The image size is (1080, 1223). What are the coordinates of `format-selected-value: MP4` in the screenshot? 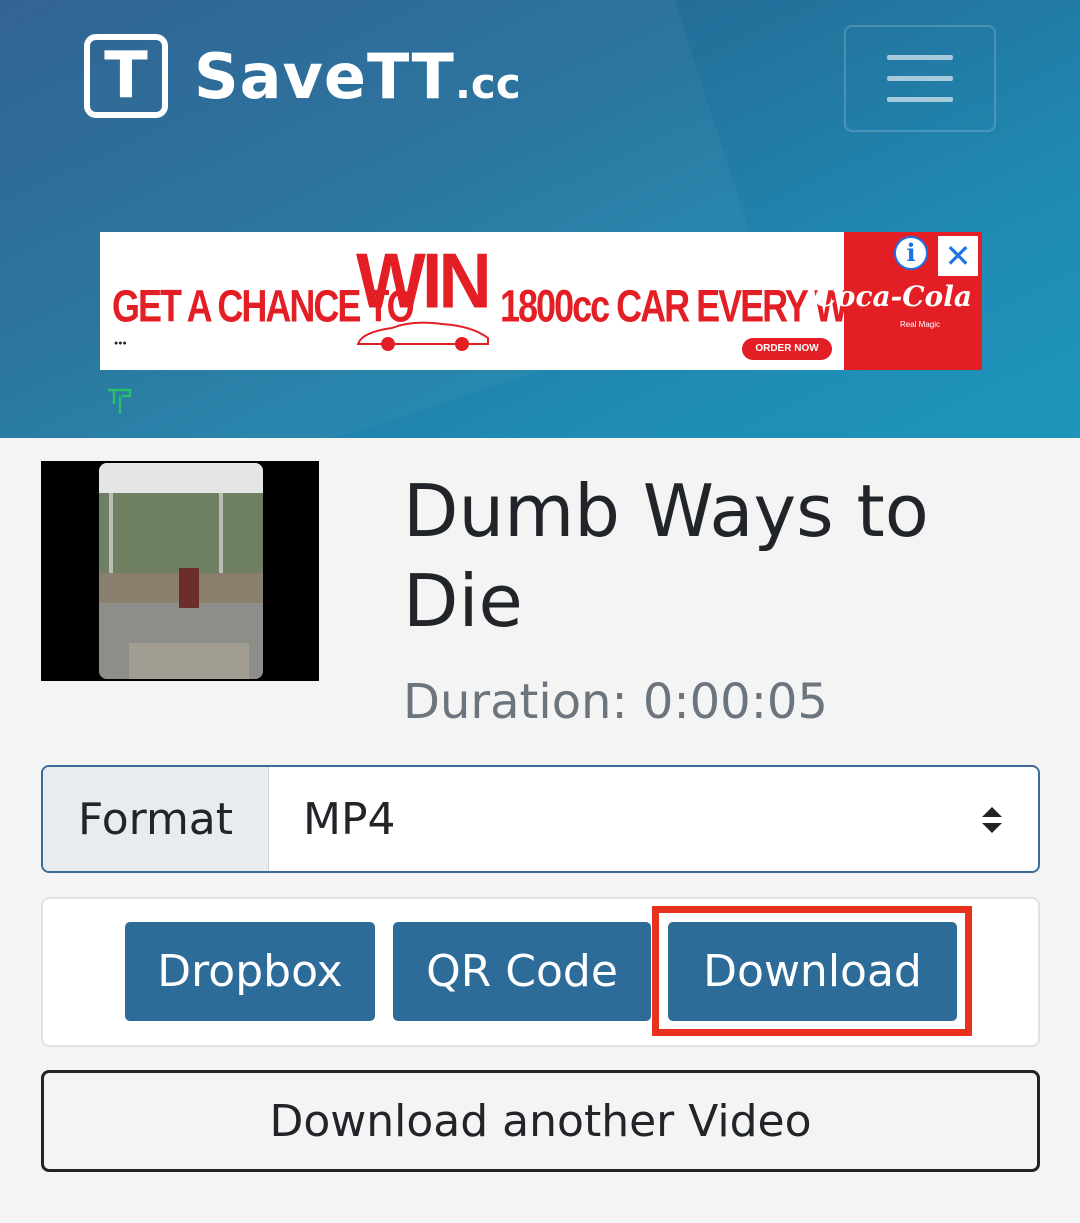 It's located at (349, 819).